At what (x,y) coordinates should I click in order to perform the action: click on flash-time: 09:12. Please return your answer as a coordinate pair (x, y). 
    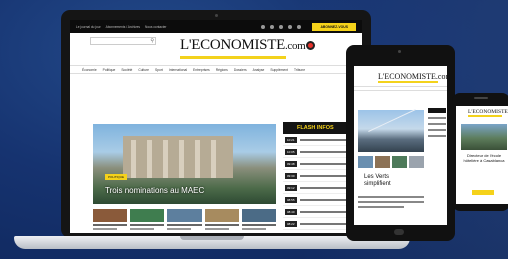
    Looking at the image, I should click on (291, 187).